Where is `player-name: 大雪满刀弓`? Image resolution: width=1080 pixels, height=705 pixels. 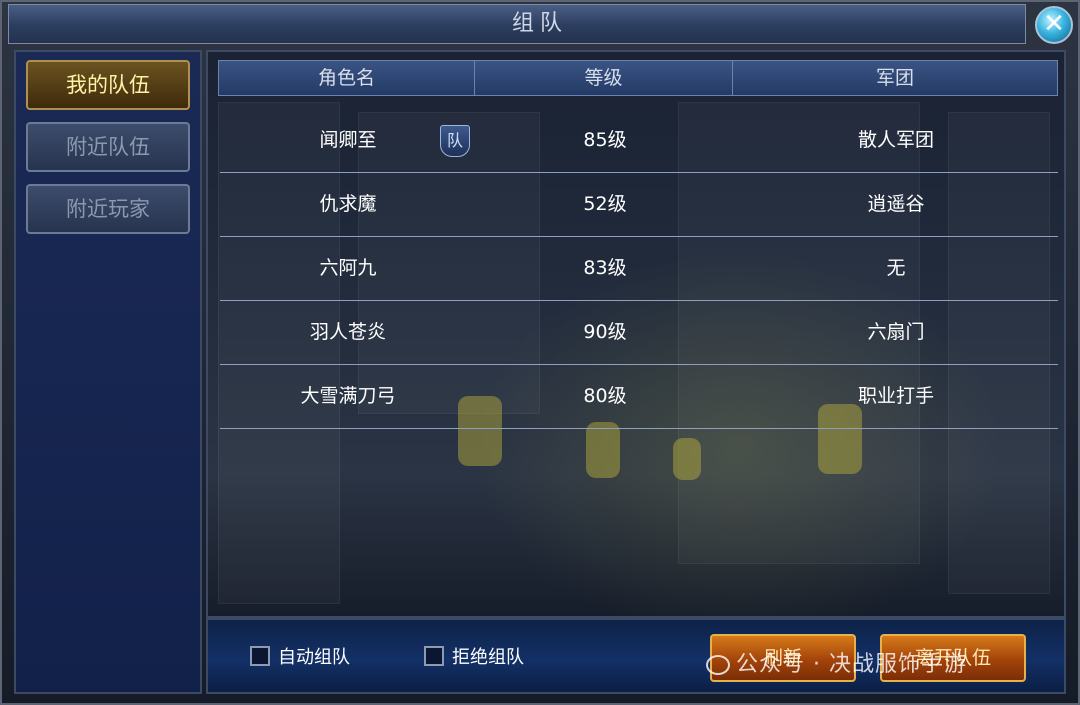 player-name: 大雪满刀弓 is located at coordinates (348, 396).